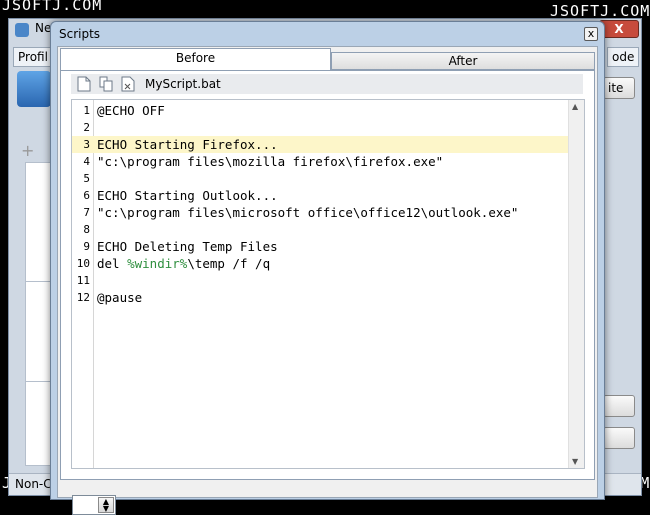 The image size is (650, 515). I want to click on code-text-part: \temp /f /q, so click(229, 263).